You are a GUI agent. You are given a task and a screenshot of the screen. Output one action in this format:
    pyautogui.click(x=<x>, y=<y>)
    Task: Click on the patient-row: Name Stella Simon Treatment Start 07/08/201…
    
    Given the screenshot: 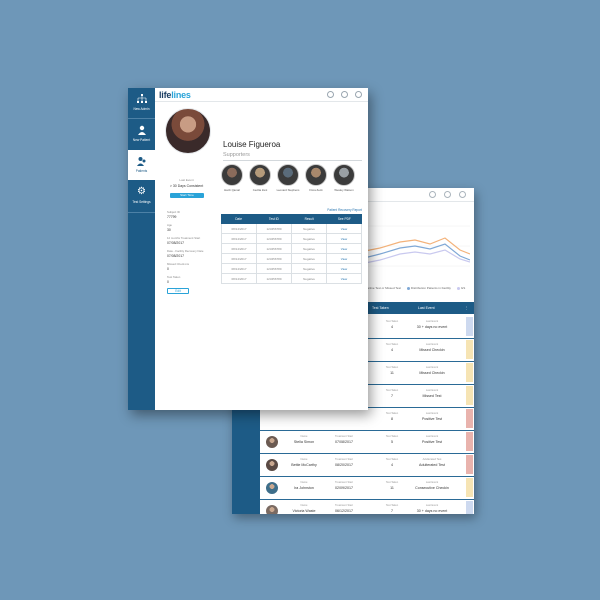 What is the action you would take?
    pyautogui.click(x=367, y=442)
    